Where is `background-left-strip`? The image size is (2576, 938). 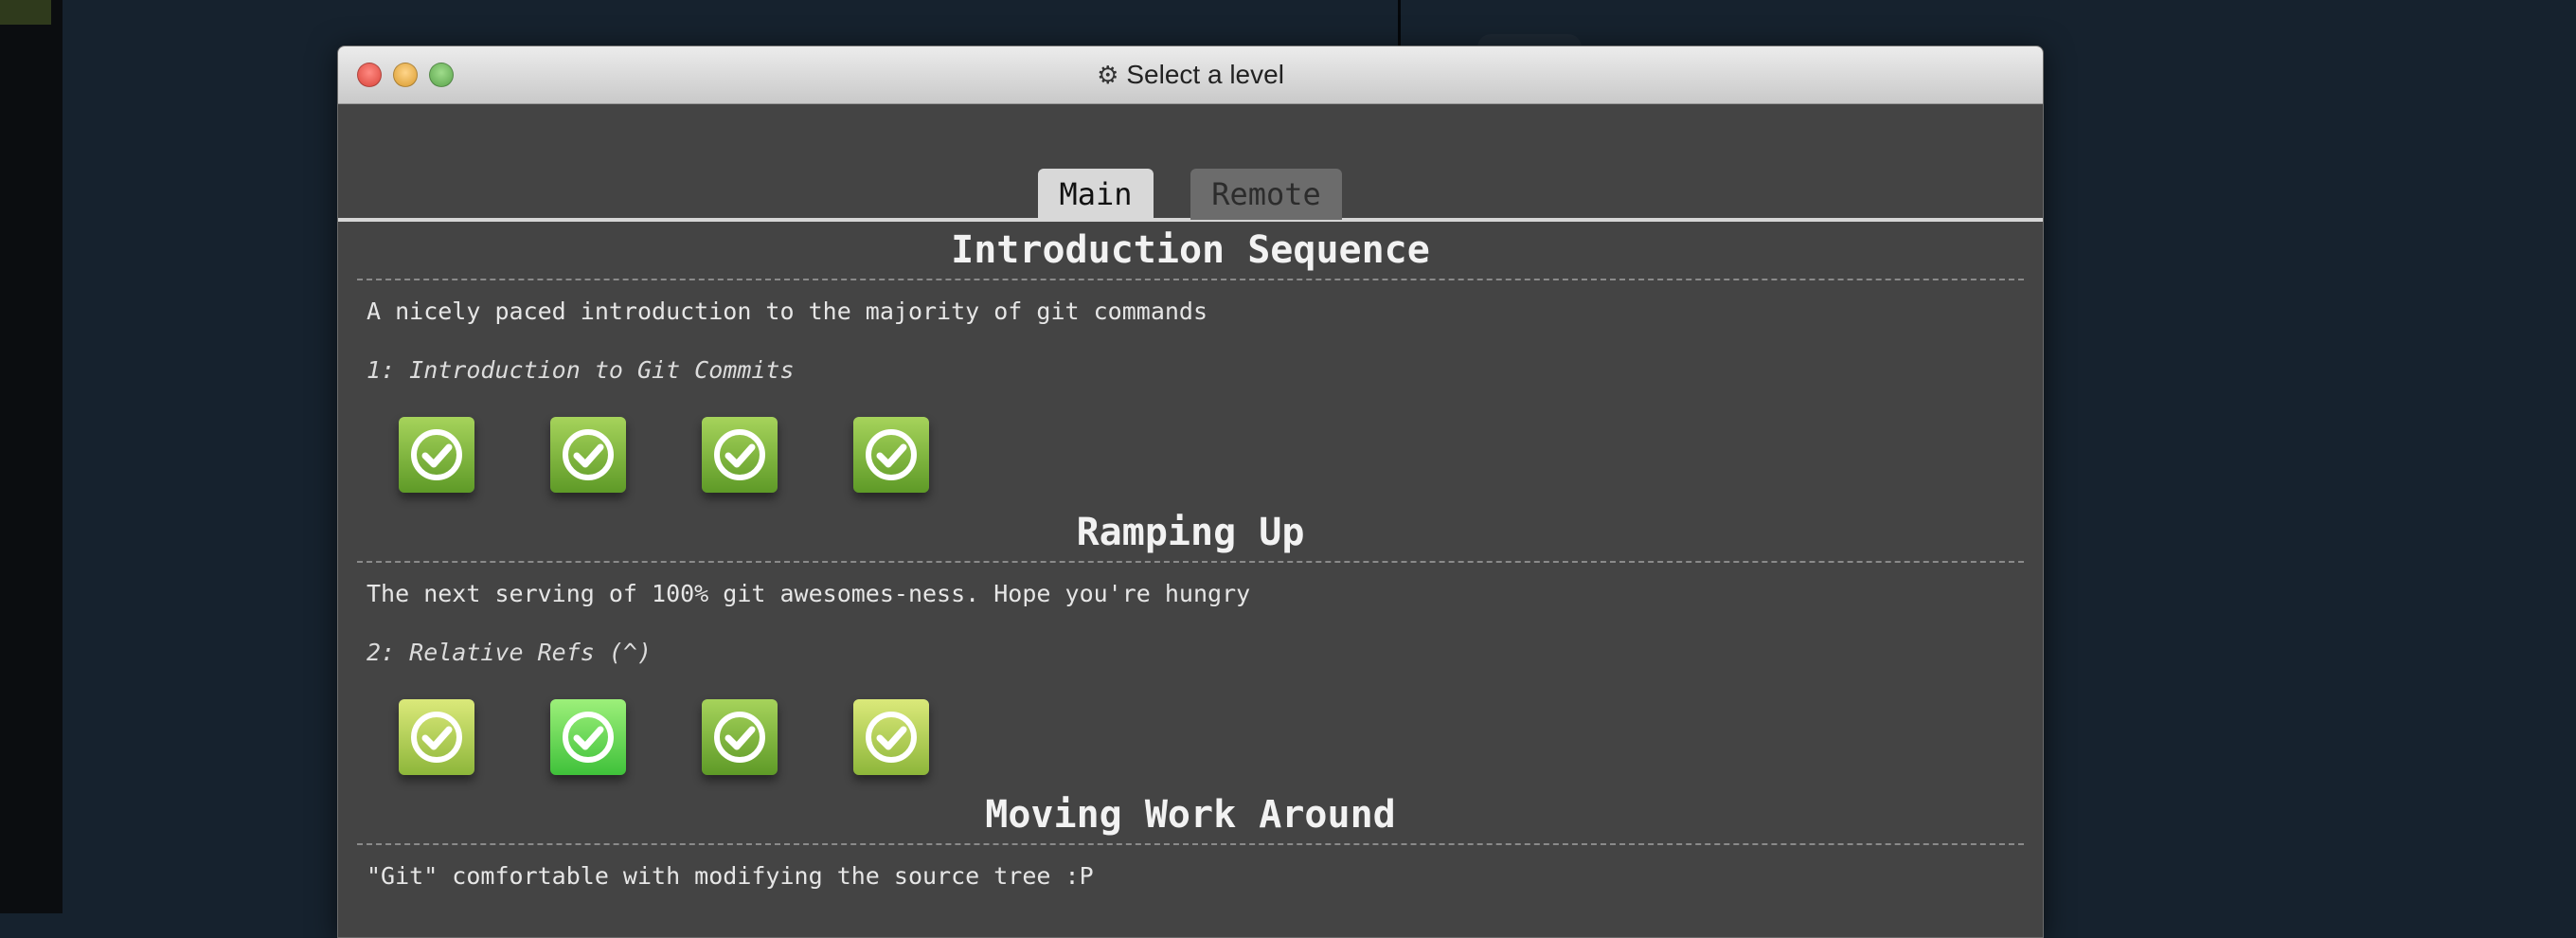 background-left-strip is located at coordinates (31, 457).